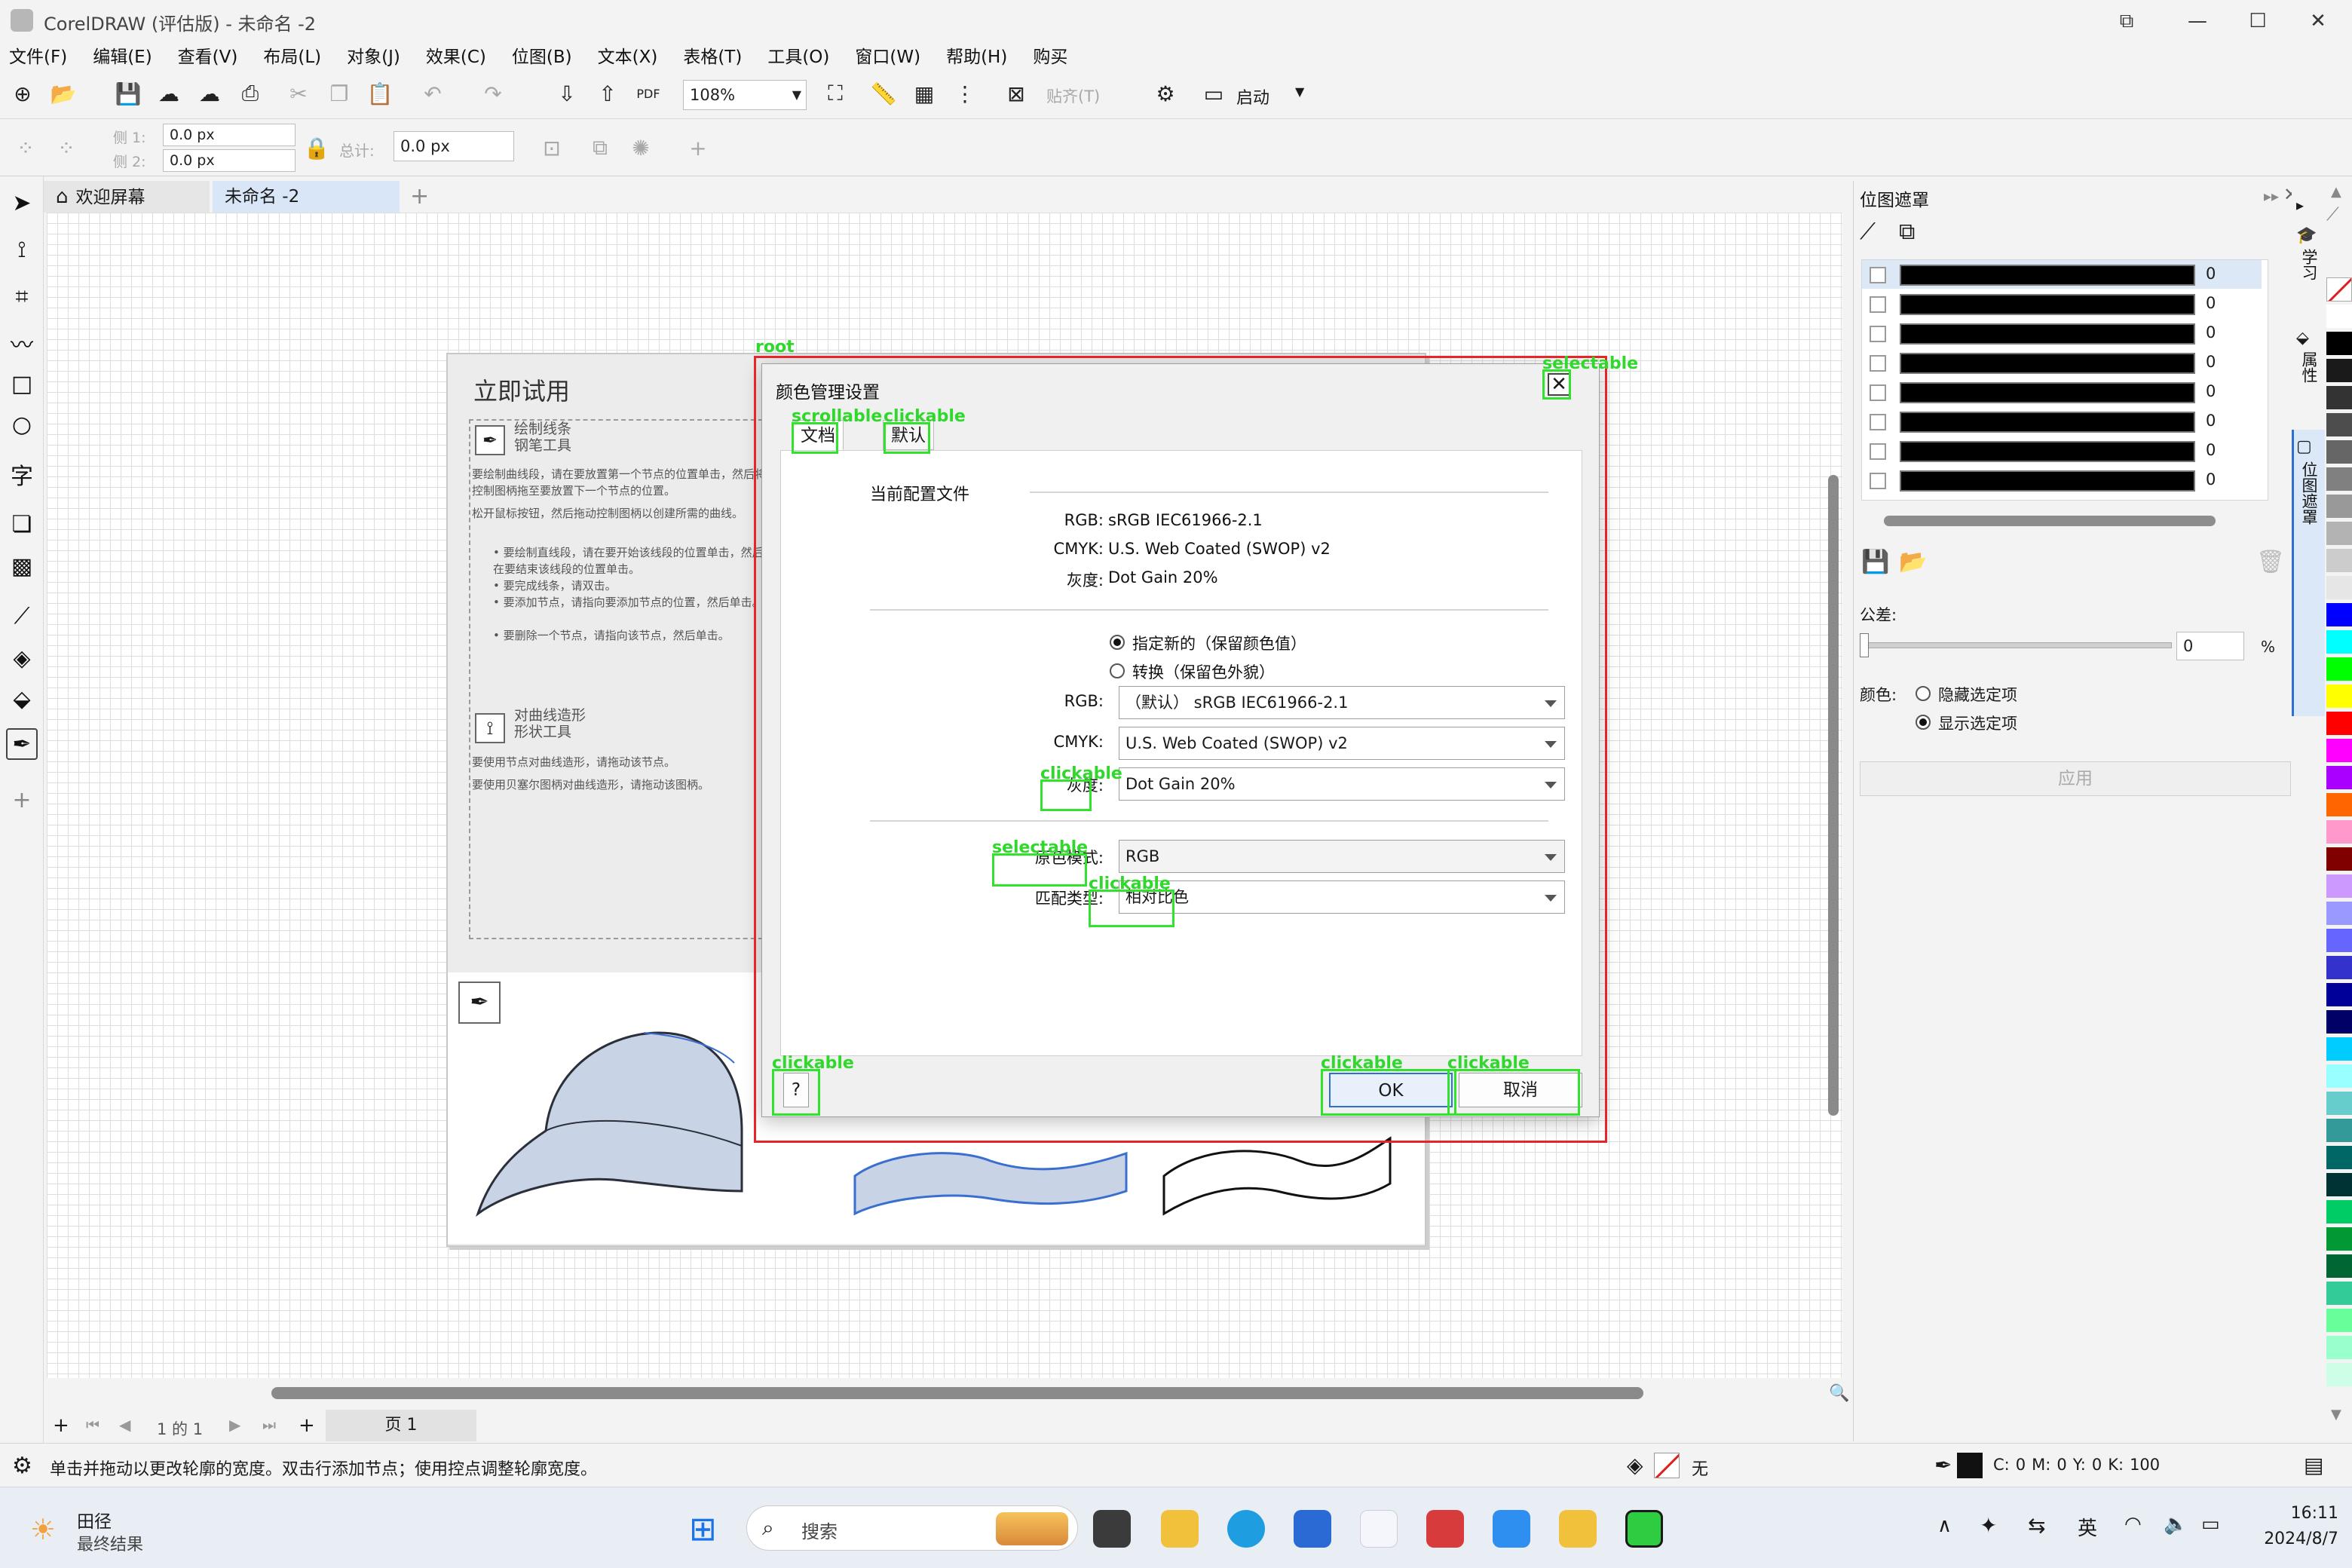  What do you see at coordinates (965, 93) in the screenshot?
I see `show-guidelines-icon: ⋮` at bounding box center [965, 93].